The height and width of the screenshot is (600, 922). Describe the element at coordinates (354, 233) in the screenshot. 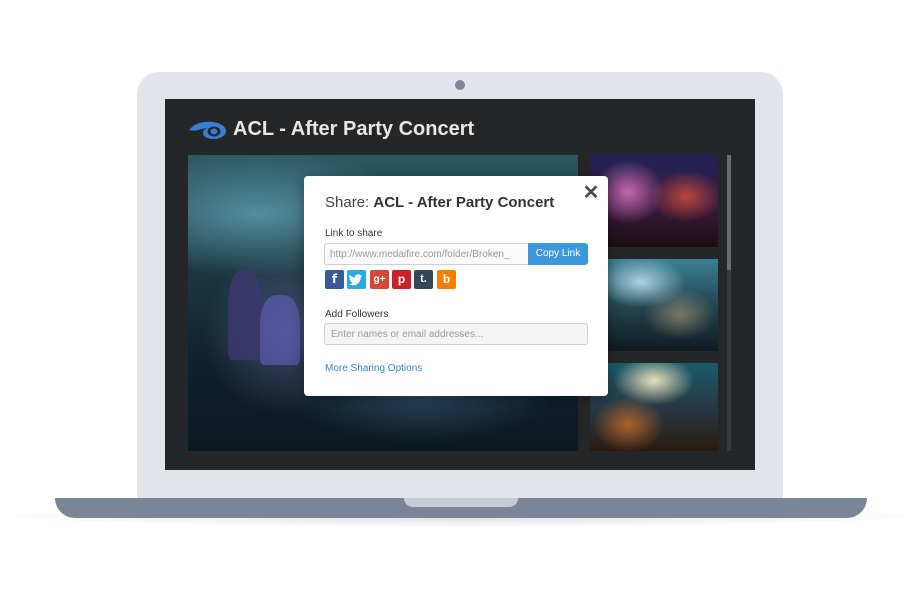

I see `link-label: Link to share` at that location.